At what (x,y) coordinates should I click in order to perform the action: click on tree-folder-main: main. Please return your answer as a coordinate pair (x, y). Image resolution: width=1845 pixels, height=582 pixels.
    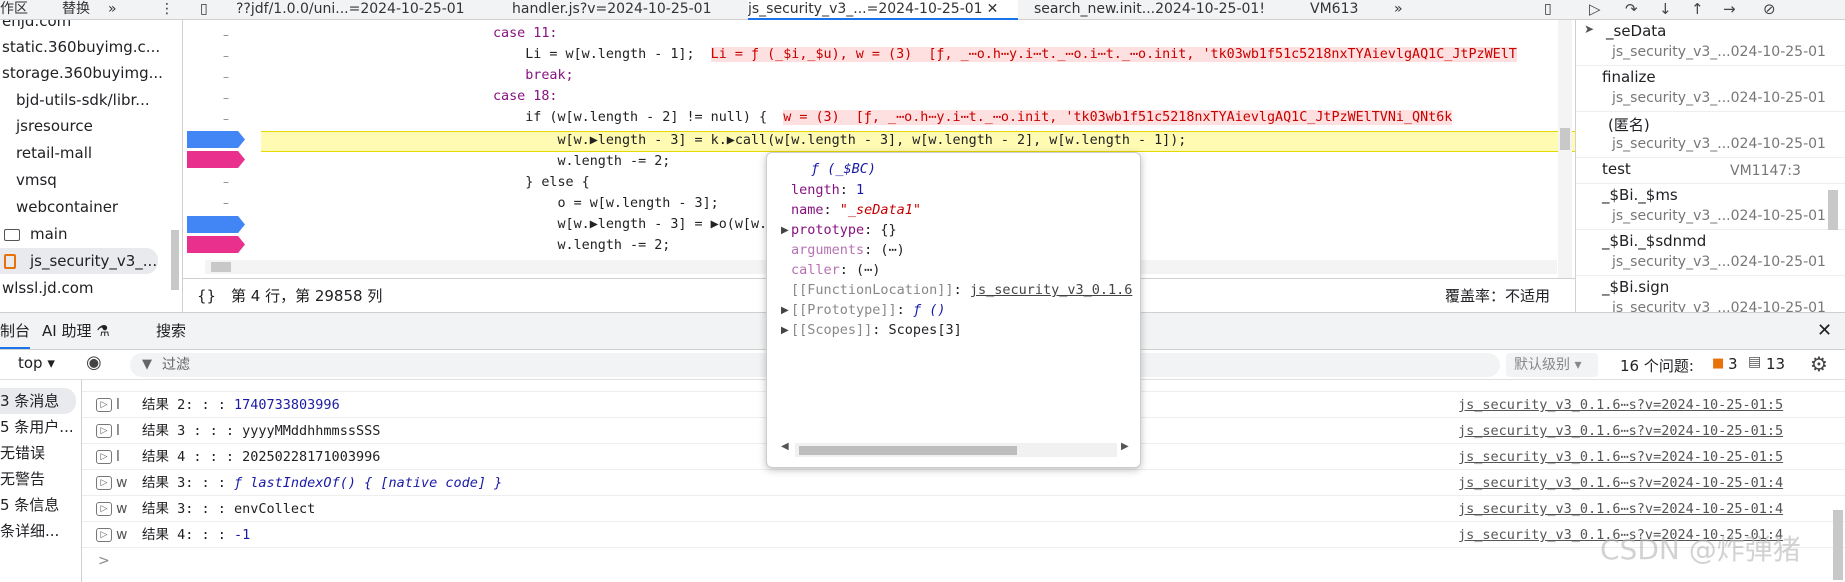
    Looking at the image, I should click on (35, 234).